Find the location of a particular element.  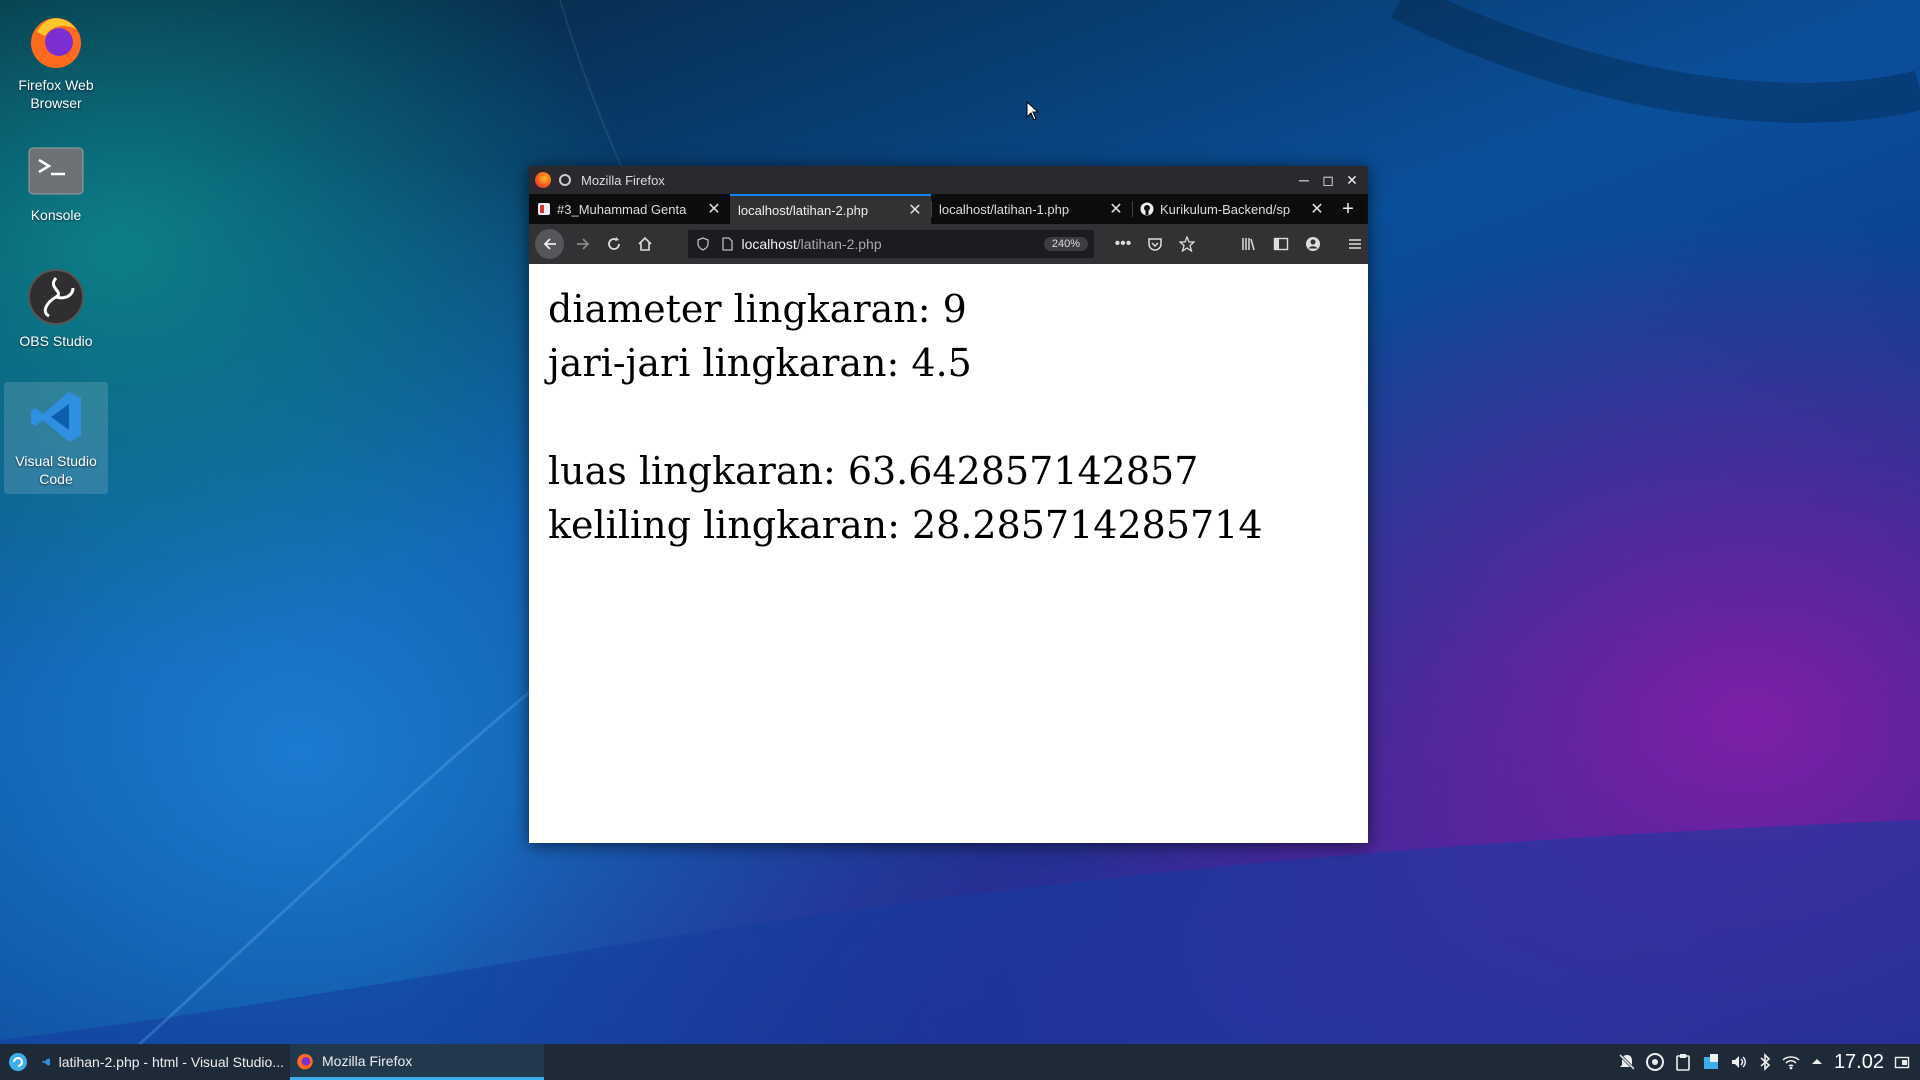

kde-launcher-icon is located at coordinates (18, 1062).